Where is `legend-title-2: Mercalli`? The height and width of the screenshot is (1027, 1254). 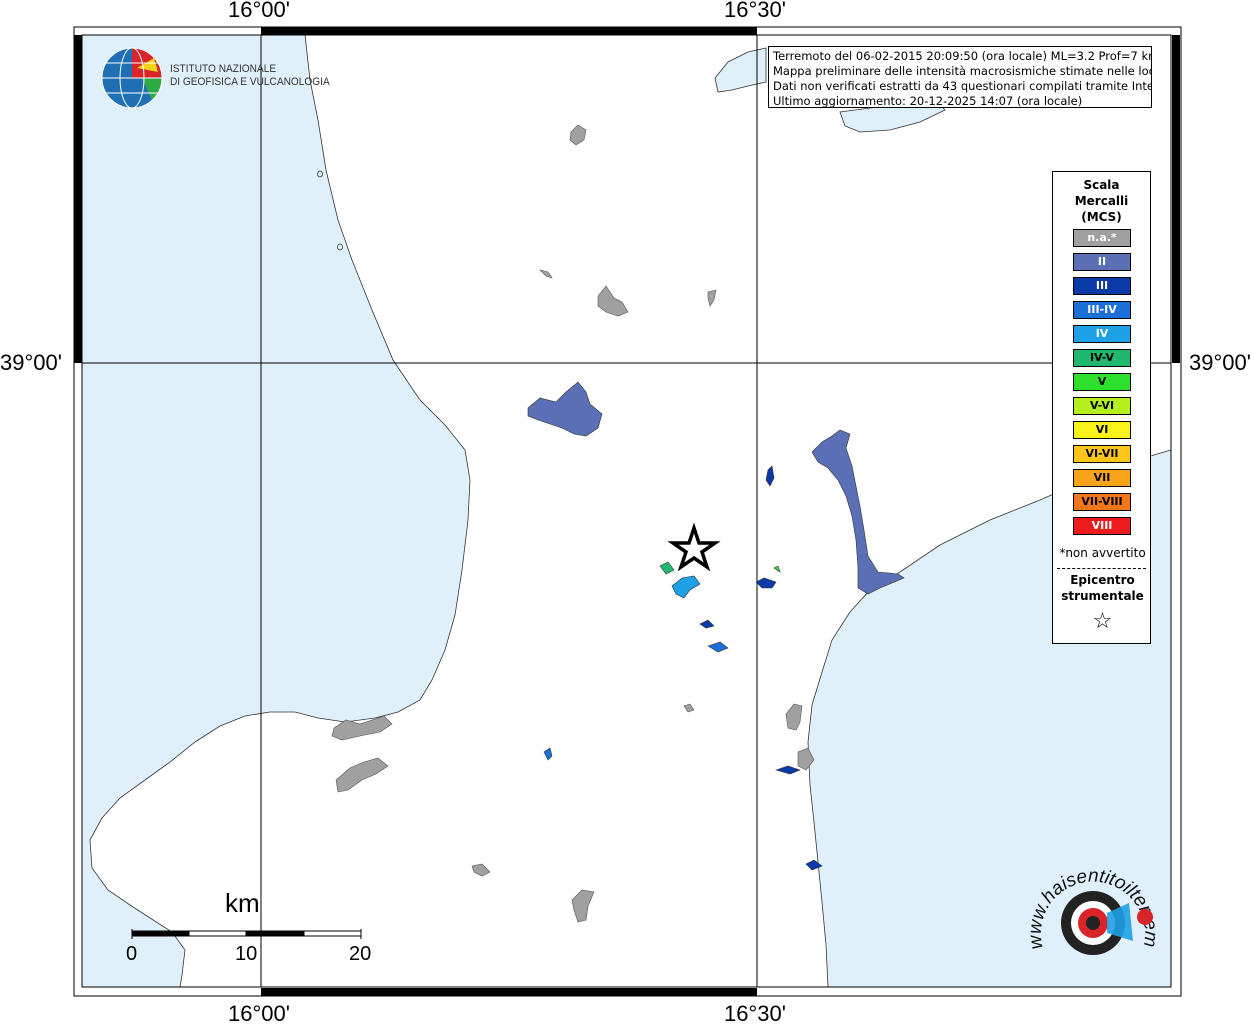
legend-title-2: Mercalli is located at coordinates (1101, 201).